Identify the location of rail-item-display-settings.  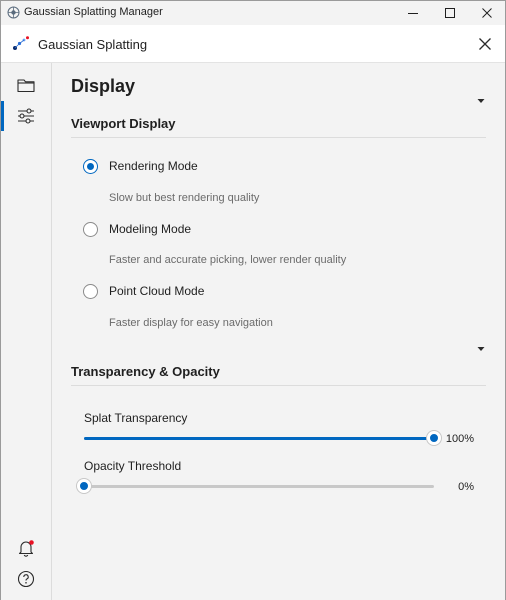
(26, 116).